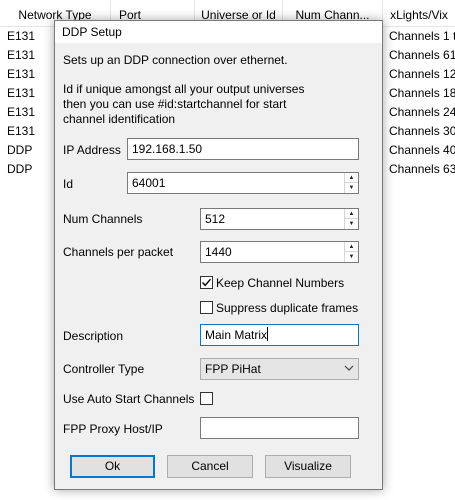  I want to click on keep-channel-numbers-label: Keep Channel Numbers, so click(280, 283).